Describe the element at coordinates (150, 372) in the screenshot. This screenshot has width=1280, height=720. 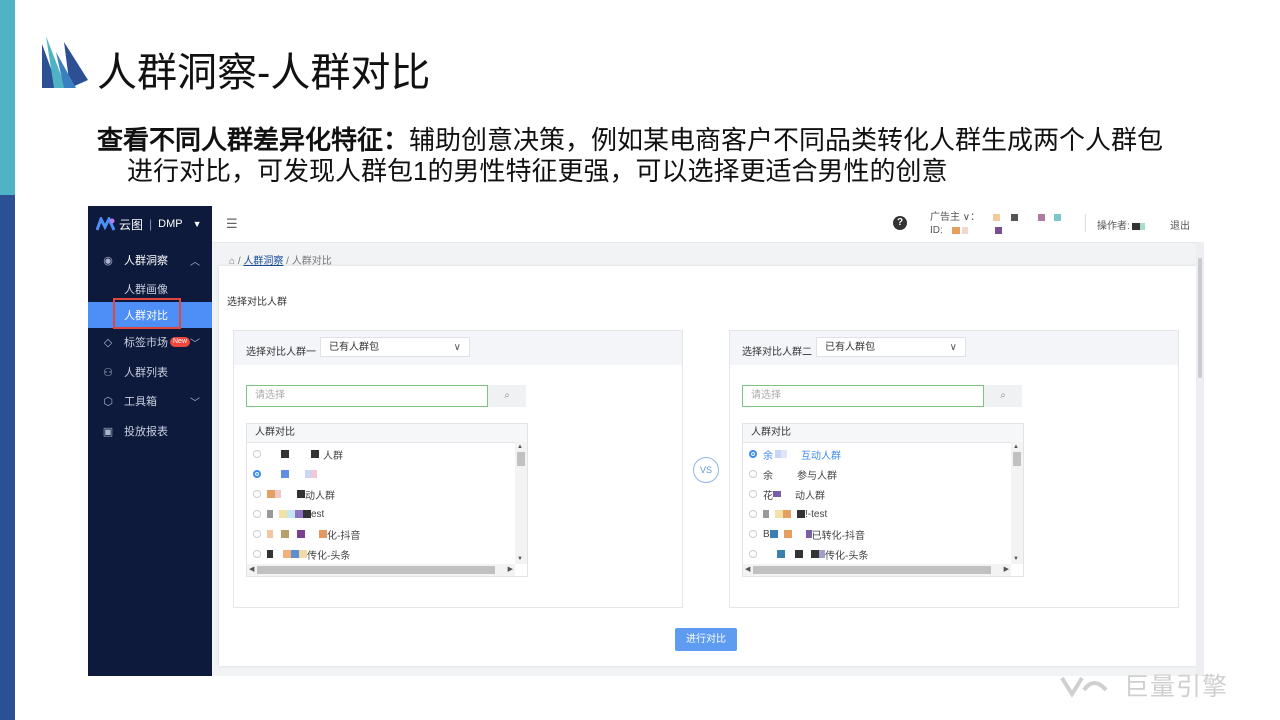
I see `sidebar-item-people-list: ⚇ 人群列表` at that location.